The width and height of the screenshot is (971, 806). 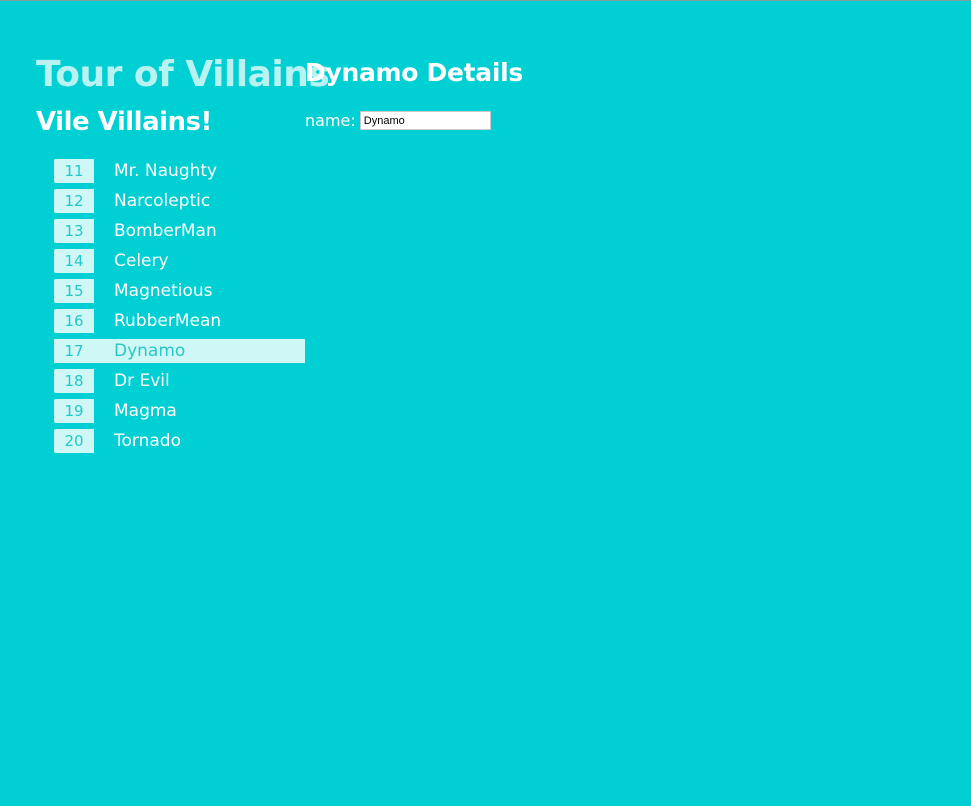 I want to click on villain-list-item: 12 Narcoleptic, so click(x=179, y=201).